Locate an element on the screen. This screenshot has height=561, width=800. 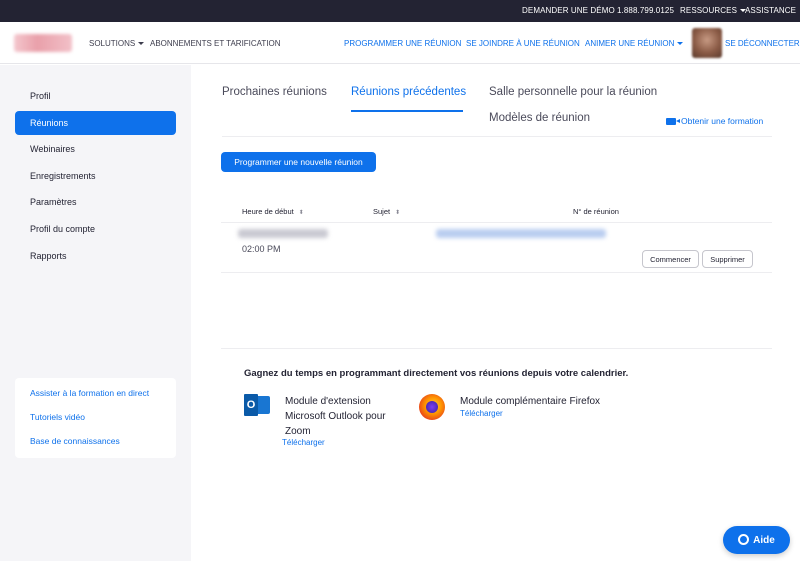
solutions-label: SOLUTIONS is located at coordinates (112, 43).